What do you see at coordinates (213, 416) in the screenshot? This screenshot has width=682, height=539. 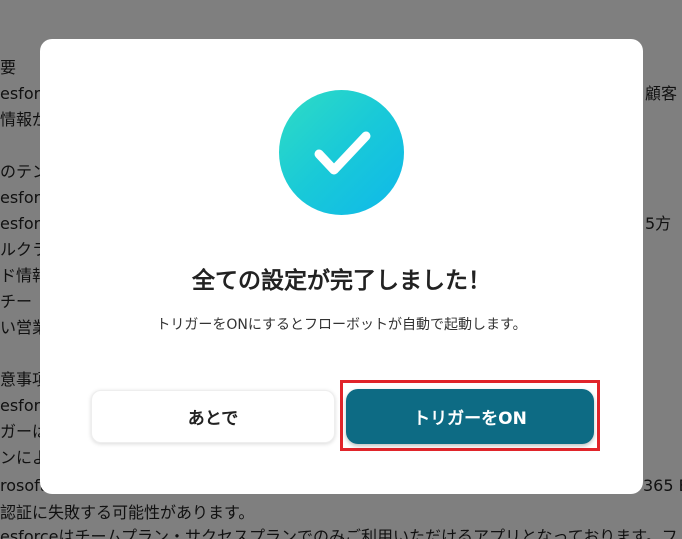 I see `later-button: あとで` at bounding box center [213, 416].